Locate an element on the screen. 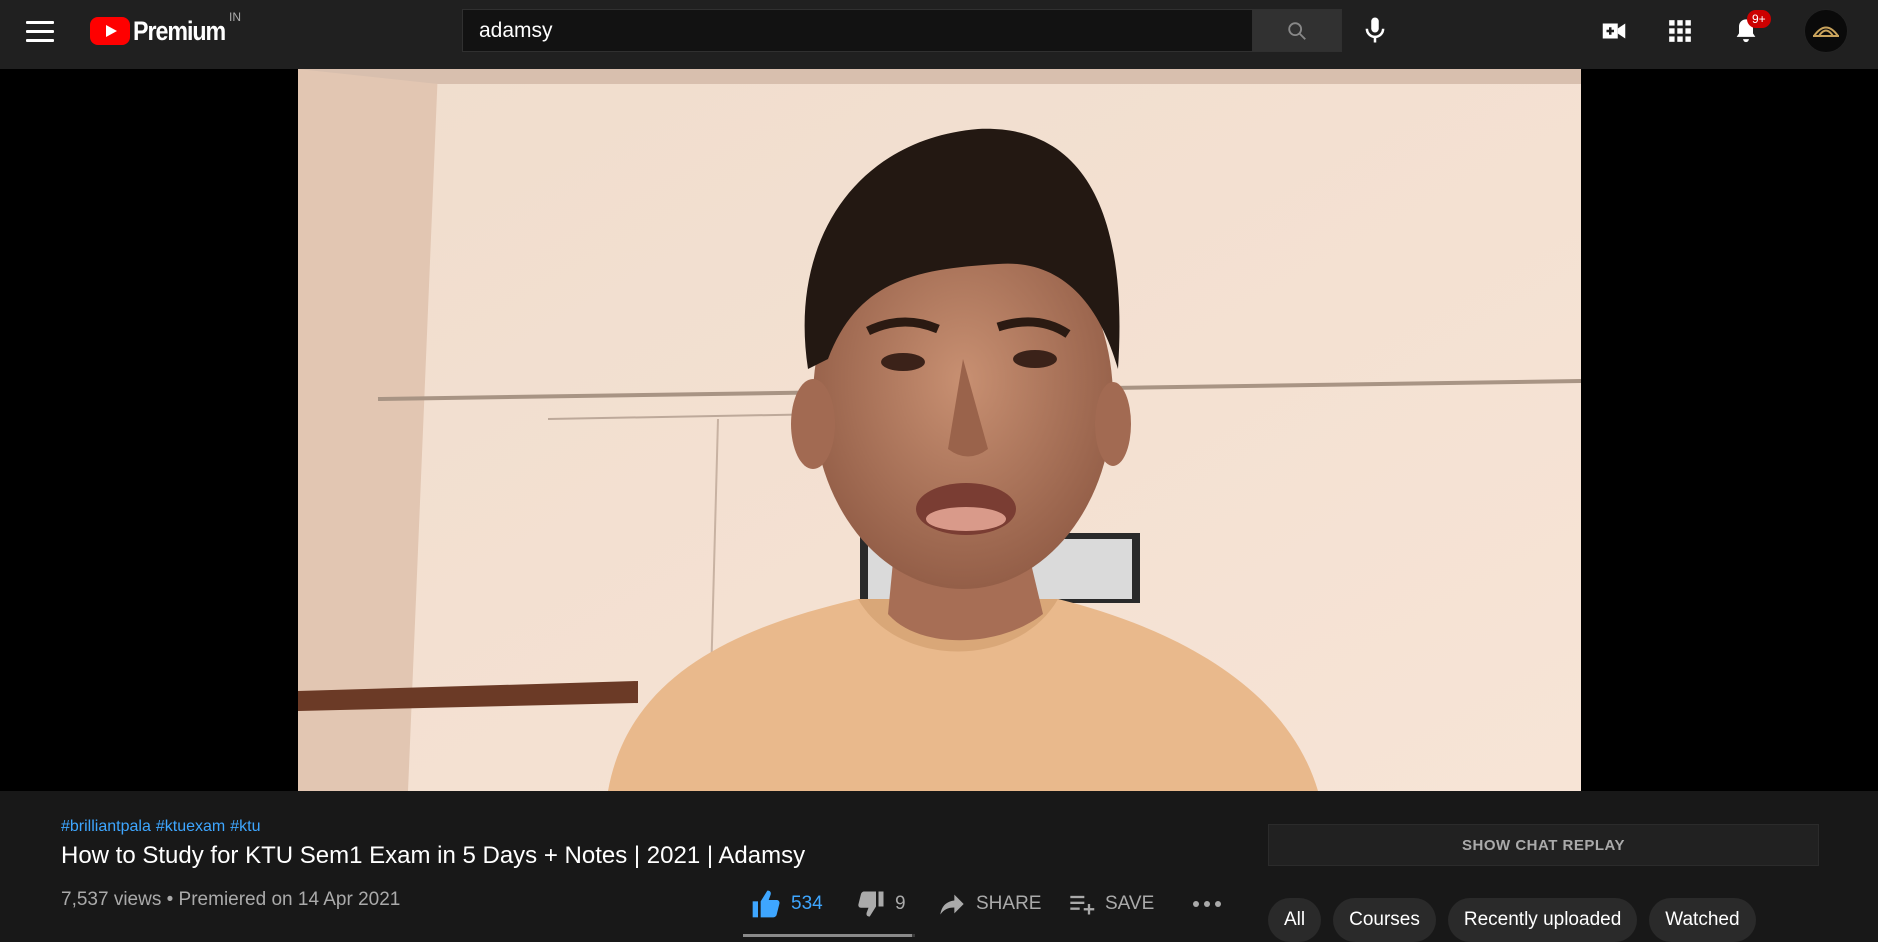 Image resolution: width=1878 pixels, height=942 pixels. search-button is located at coordinates (1297, 30).